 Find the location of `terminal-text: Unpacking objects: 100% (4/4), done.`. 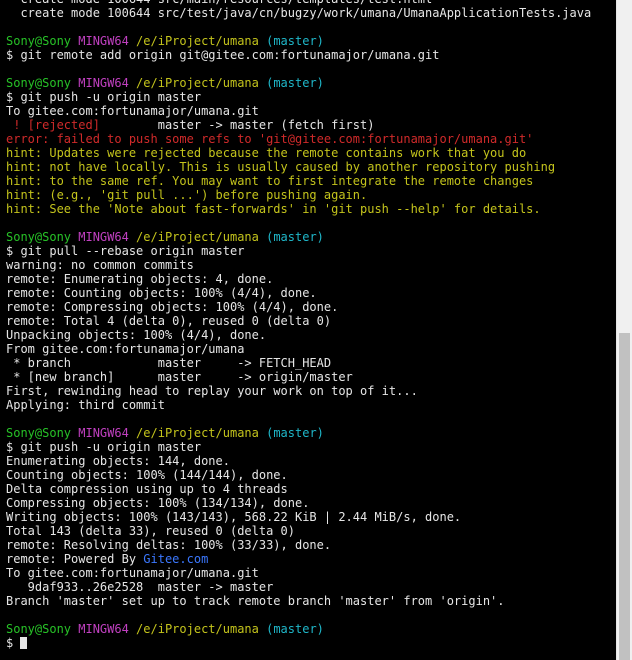

terminal-text: Unpacking objects: 100% (4/4), done. is located at coordinates (136, 335).